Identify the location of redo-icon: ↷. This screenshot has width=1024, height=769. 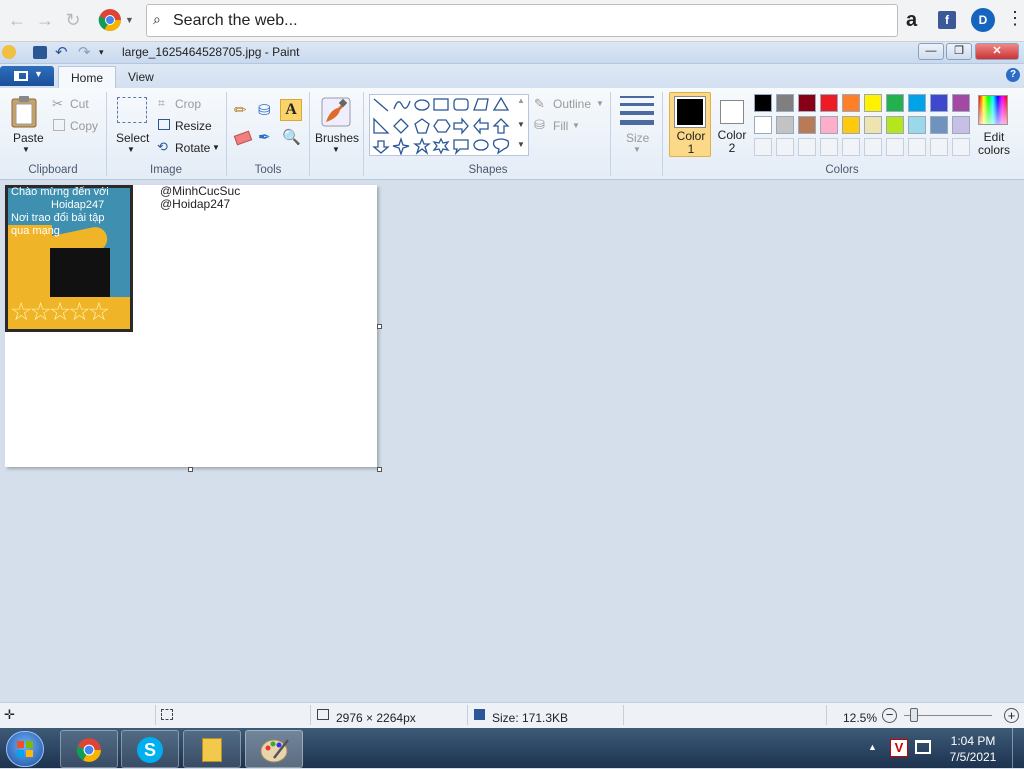
(84, 52).